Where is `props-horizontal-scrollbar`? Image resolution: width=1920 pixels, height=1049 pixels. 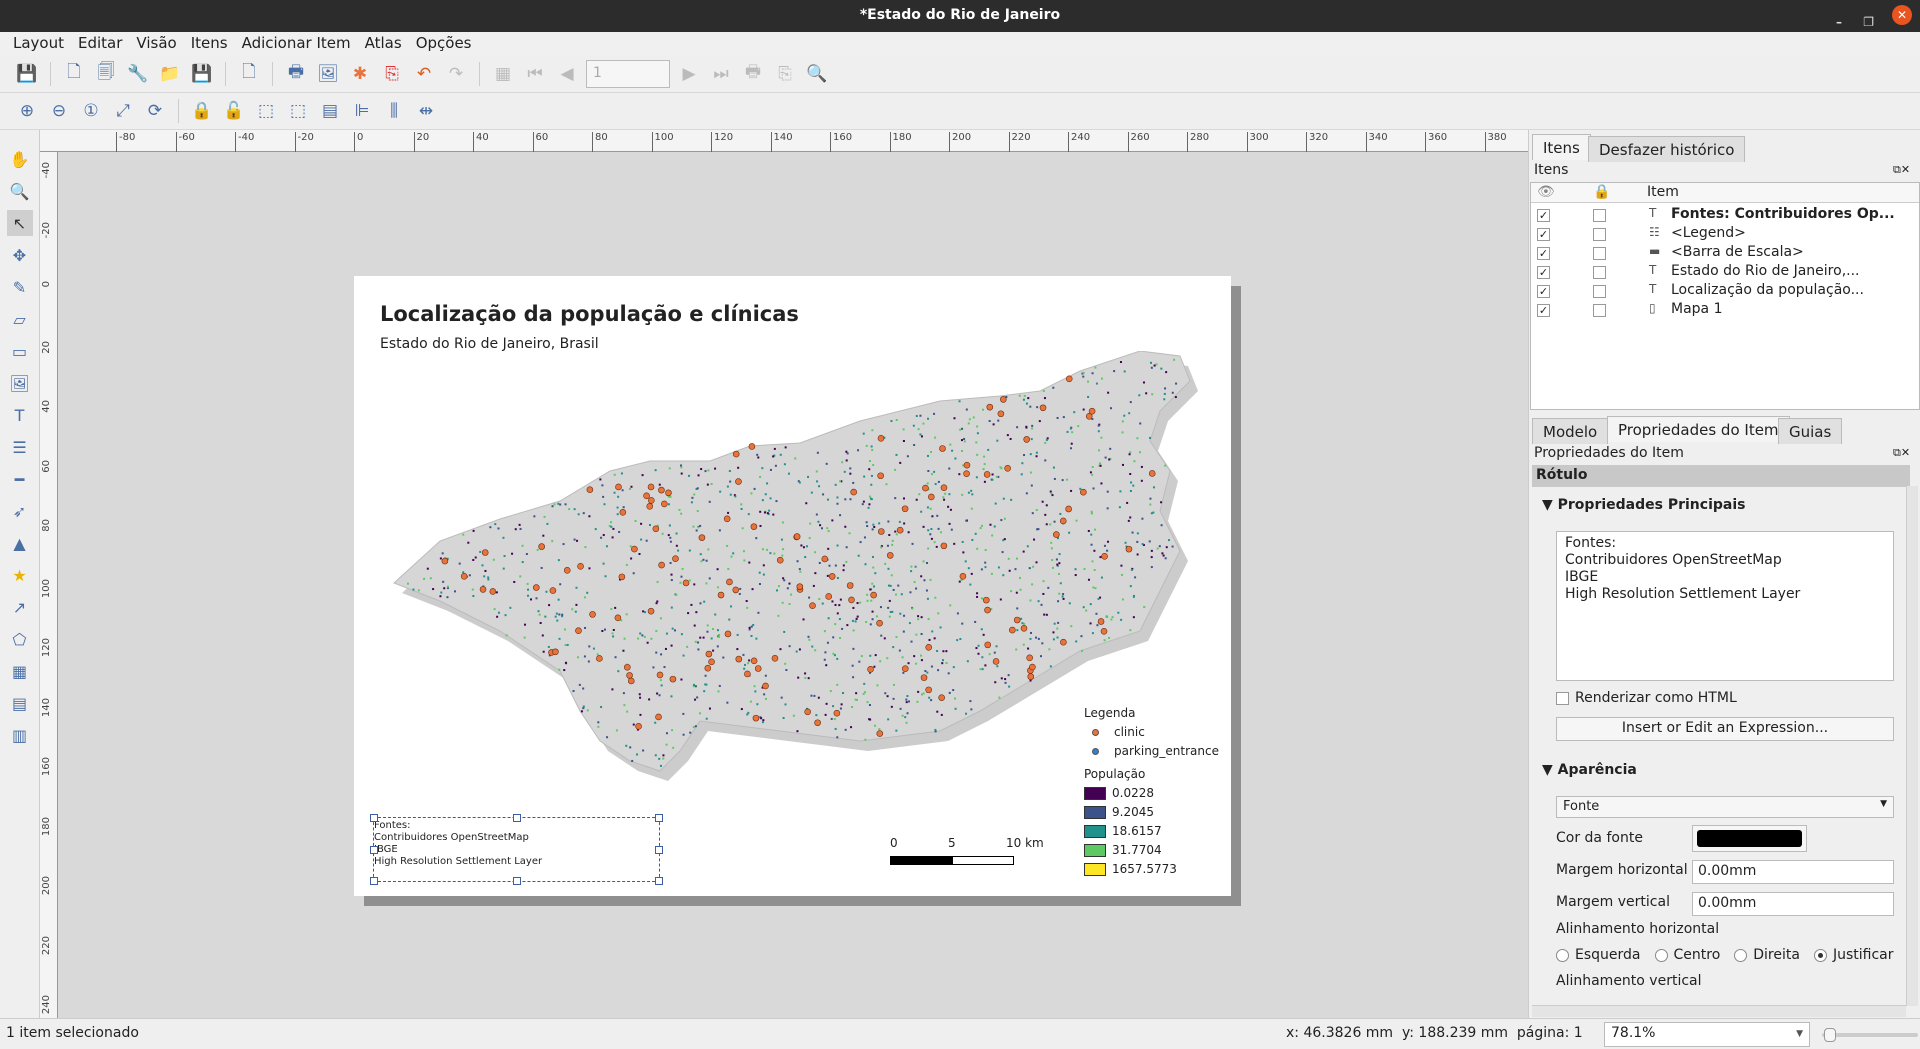
props-horizontal-scrollbar is located at coordinates (1719, 1011).